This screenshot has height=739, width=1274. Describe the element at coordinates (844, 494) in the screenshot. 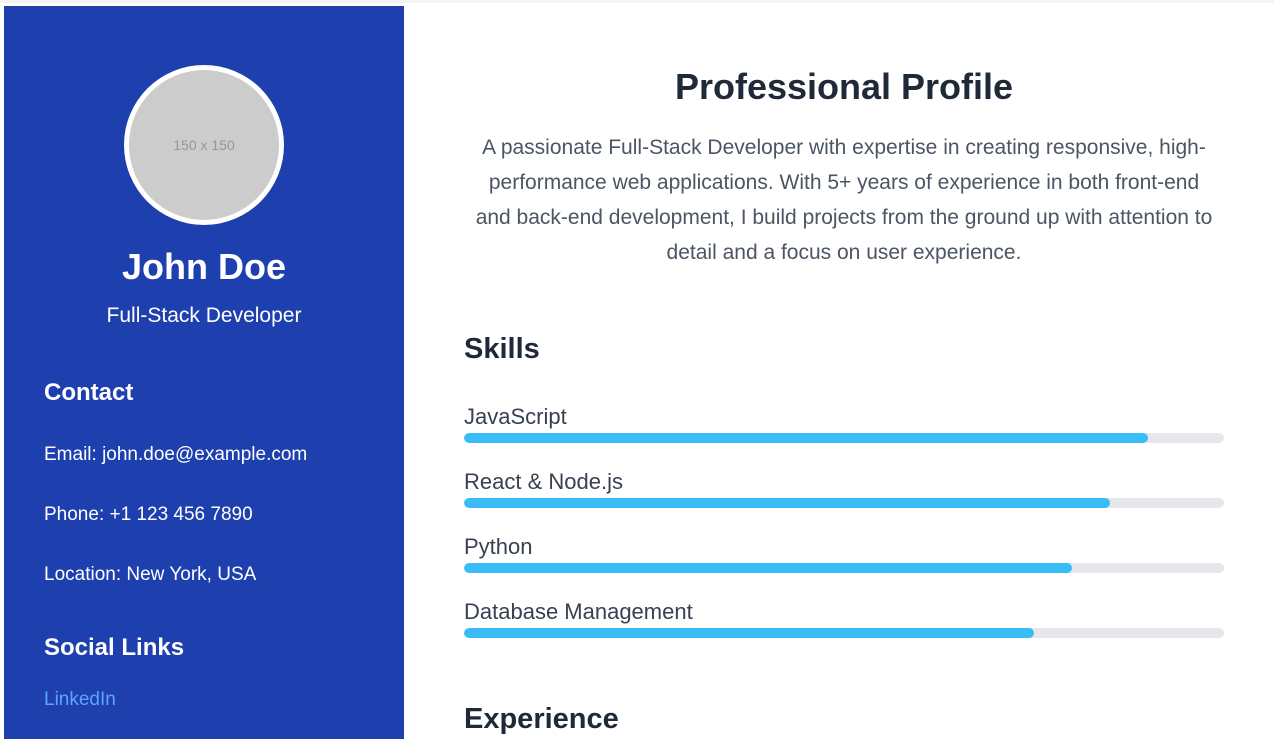

I see `skill-react-node: React & Node.js` at that location.